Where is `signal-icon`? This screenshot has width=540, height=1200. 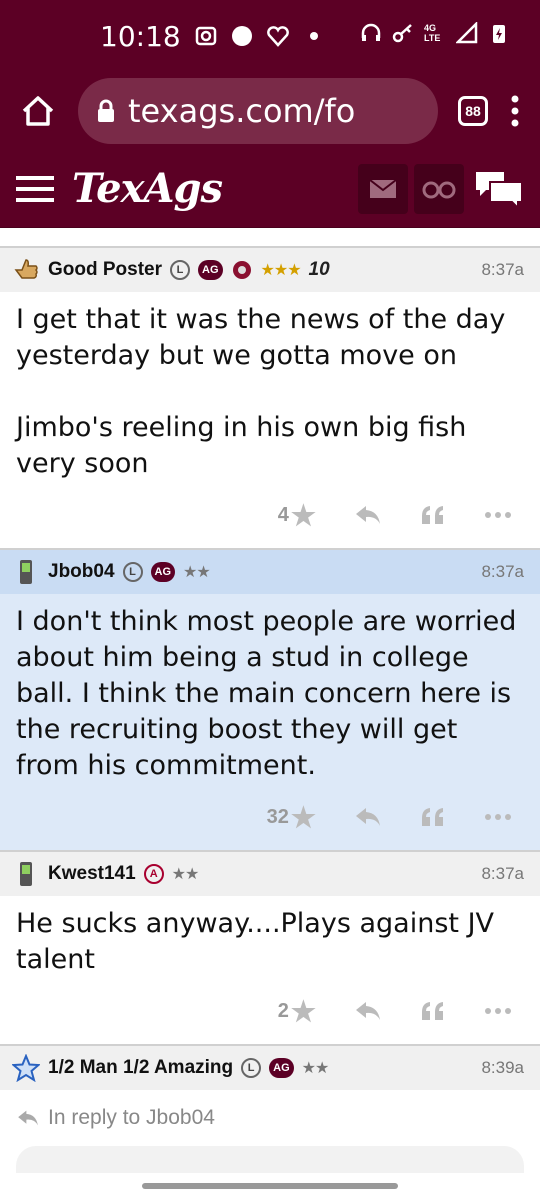
signal-icon is located at coordinates (467, 33).